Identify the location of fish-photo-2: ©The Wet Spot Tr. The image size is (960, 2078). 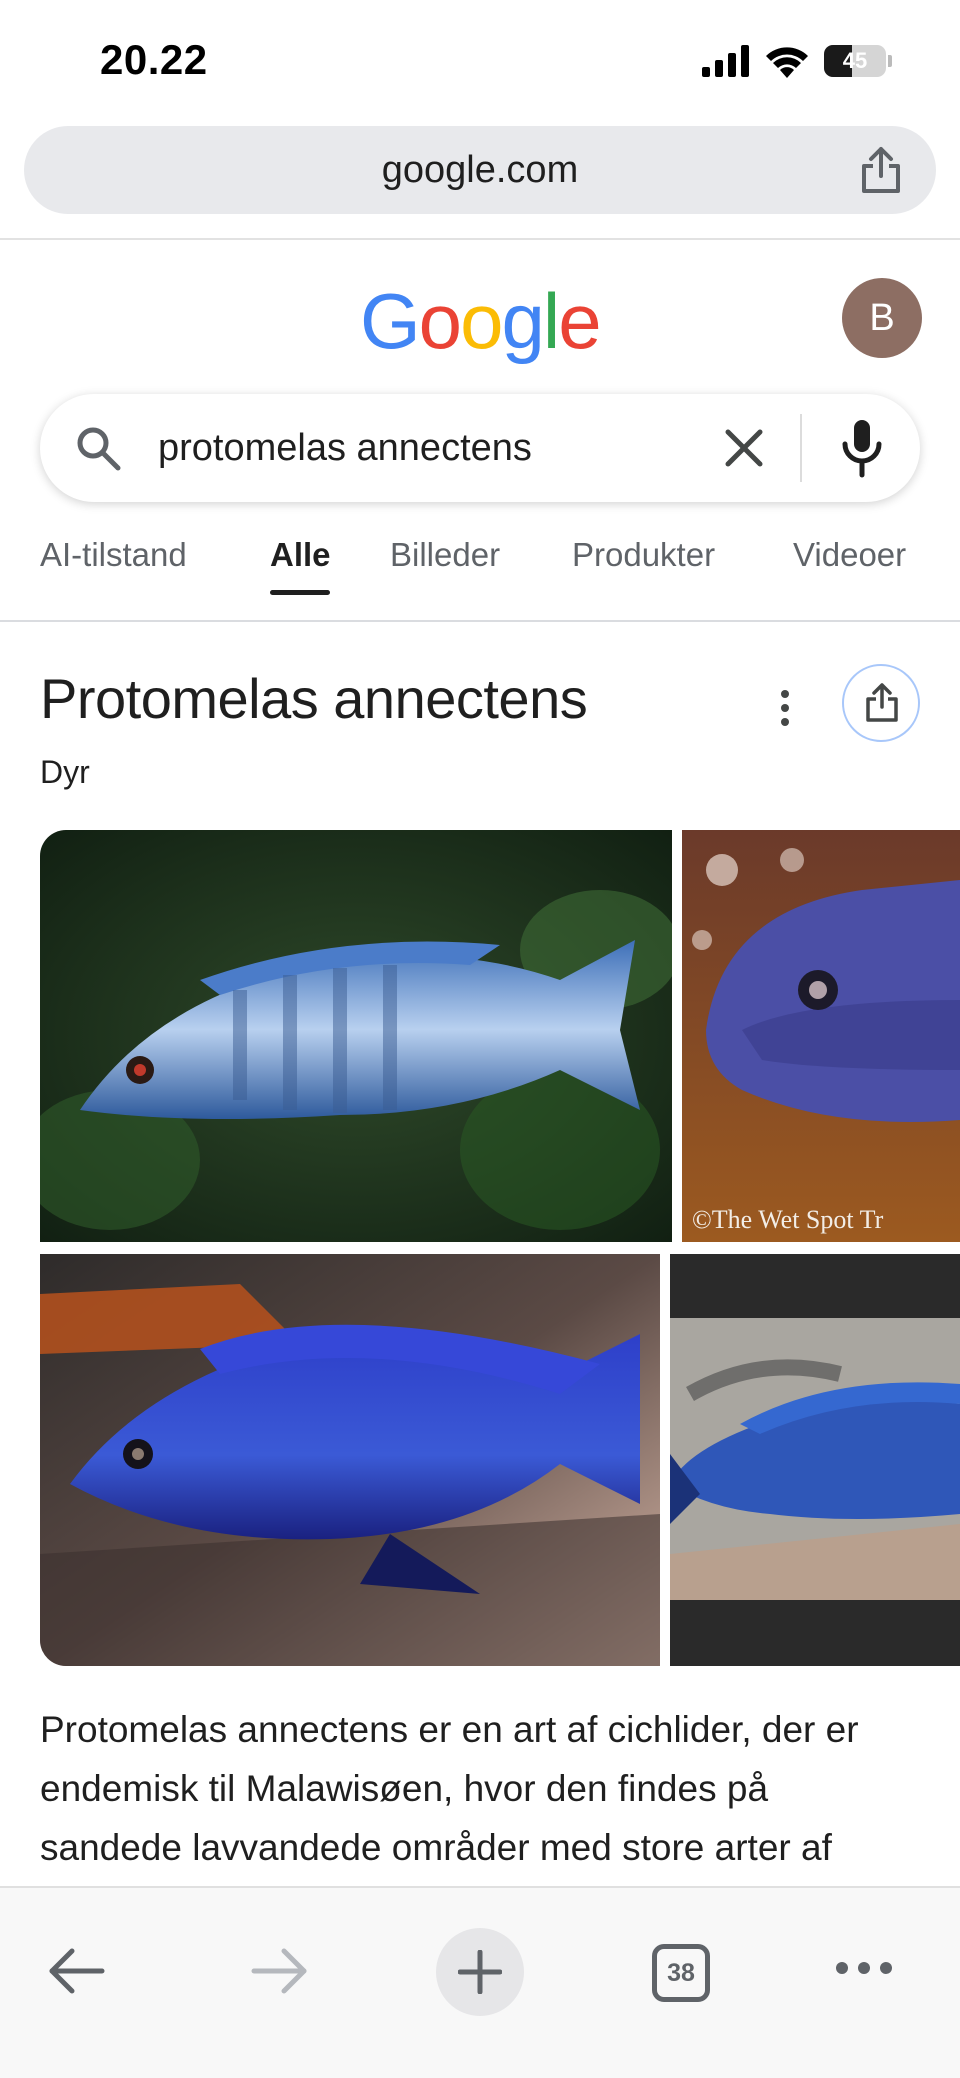
(821, 1036).